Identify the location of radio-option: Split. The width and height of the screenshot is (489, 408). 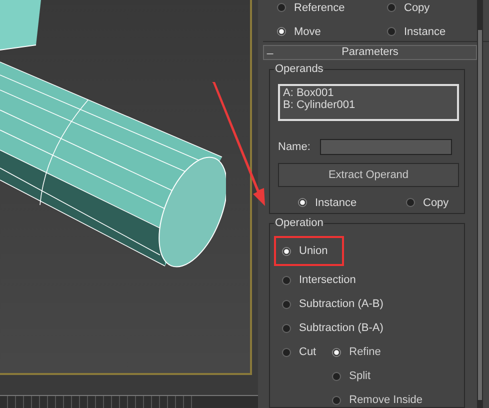
(377, 376).